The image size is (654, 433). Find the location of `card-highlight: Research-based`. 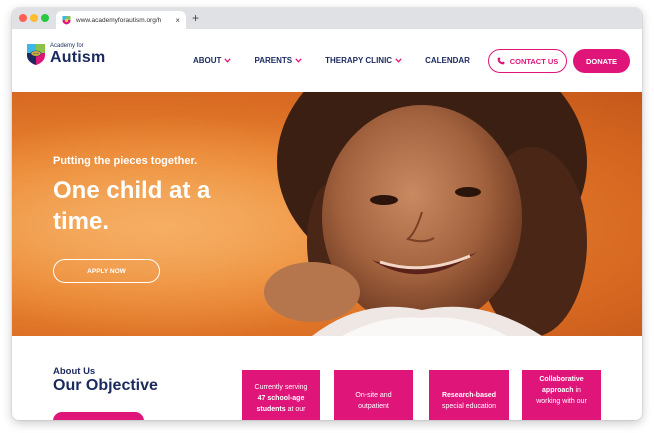

card-highlight: Research-based is located at coordinates (469, 395).